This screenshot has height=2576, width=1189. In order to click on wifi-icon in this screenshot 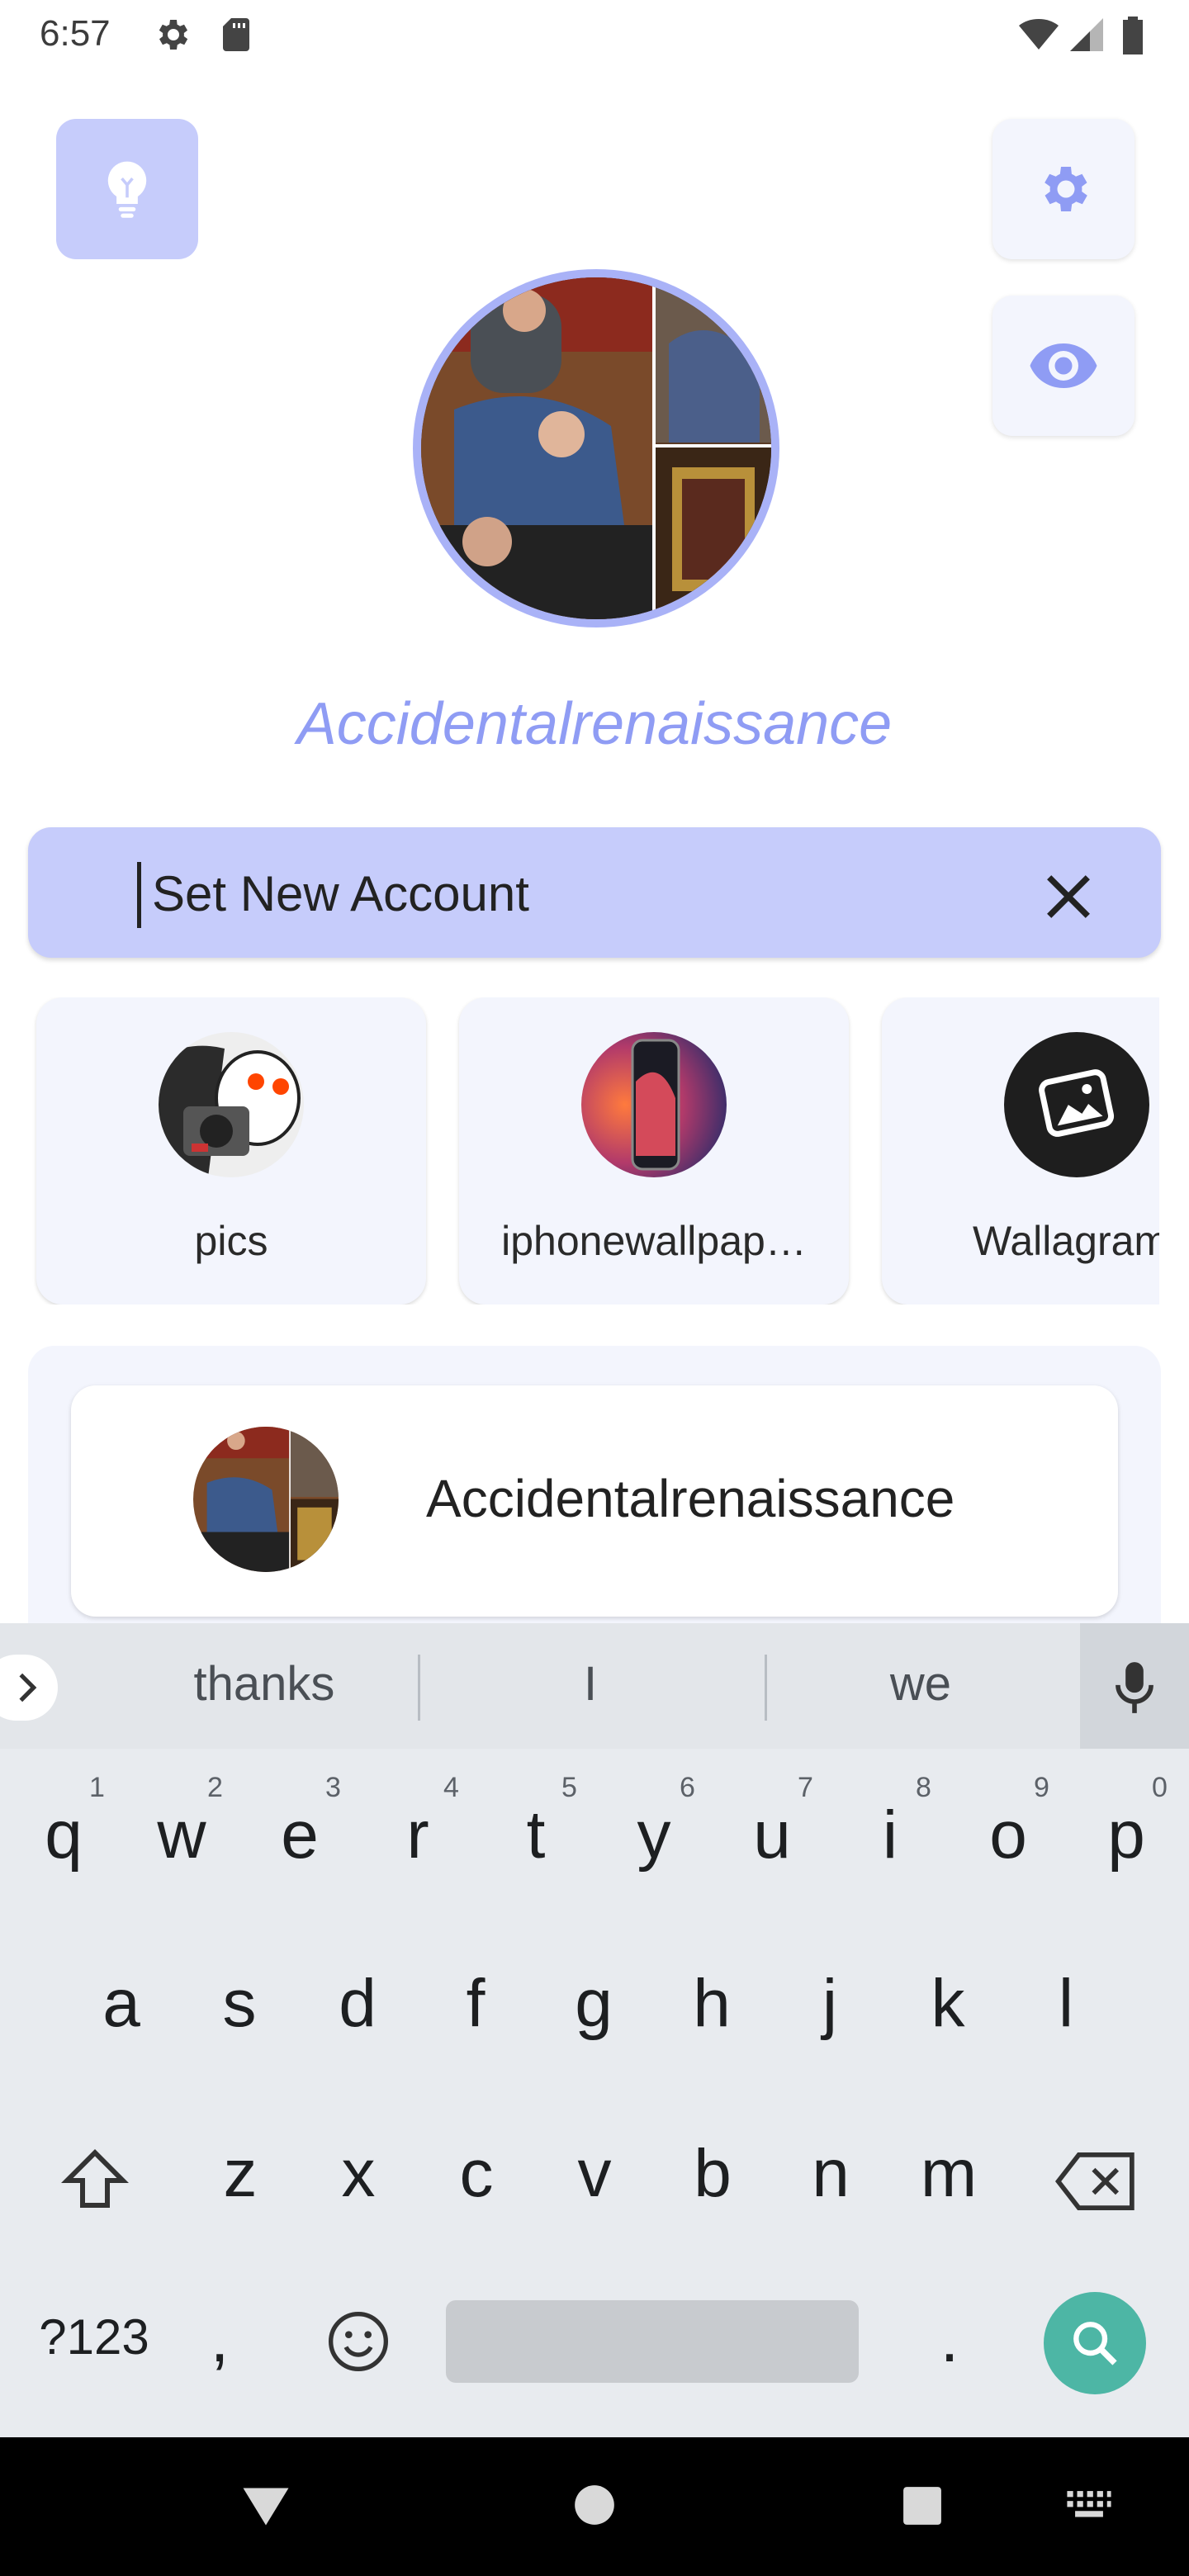, I will do `click(1039, 34)`.